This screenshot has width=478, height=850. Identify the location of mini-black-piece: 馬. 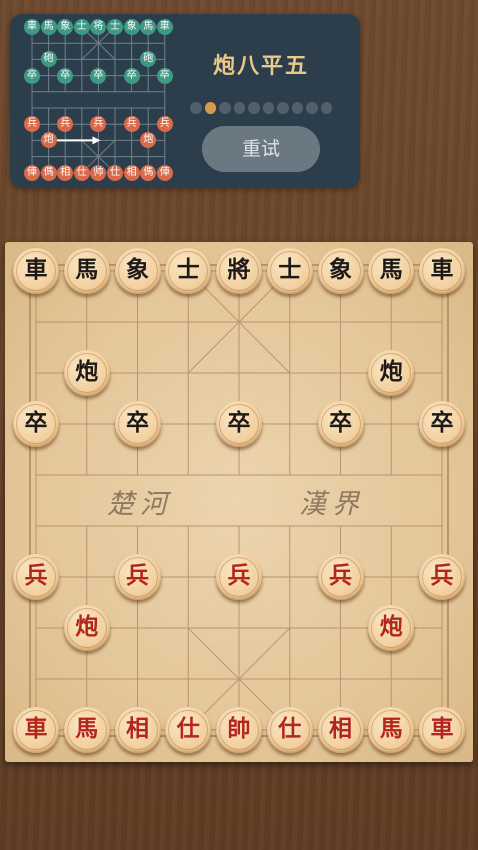
(48, 27).